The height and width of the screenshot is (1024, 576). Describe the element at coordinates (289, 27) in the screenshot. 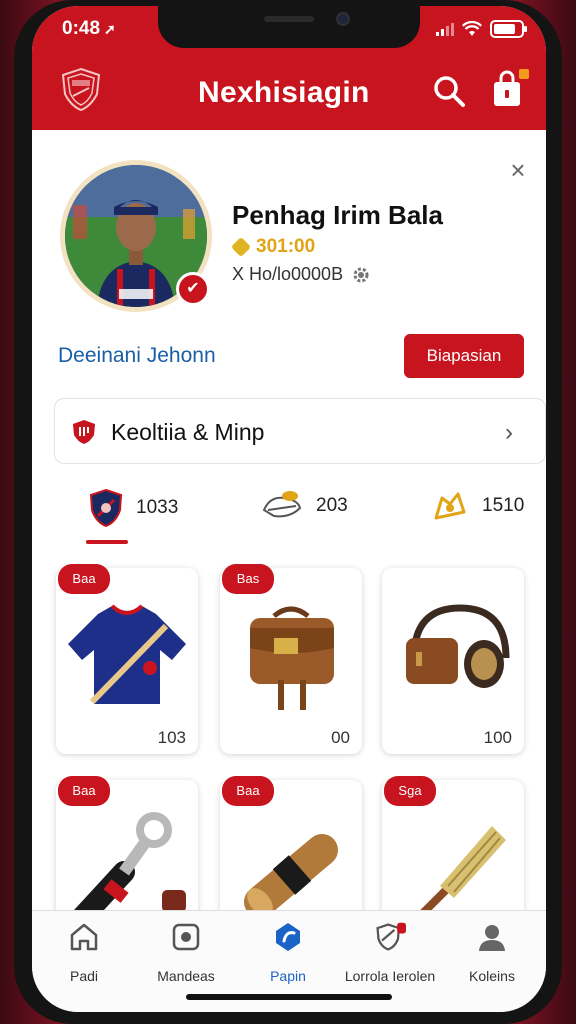

I see `notch` at that location.